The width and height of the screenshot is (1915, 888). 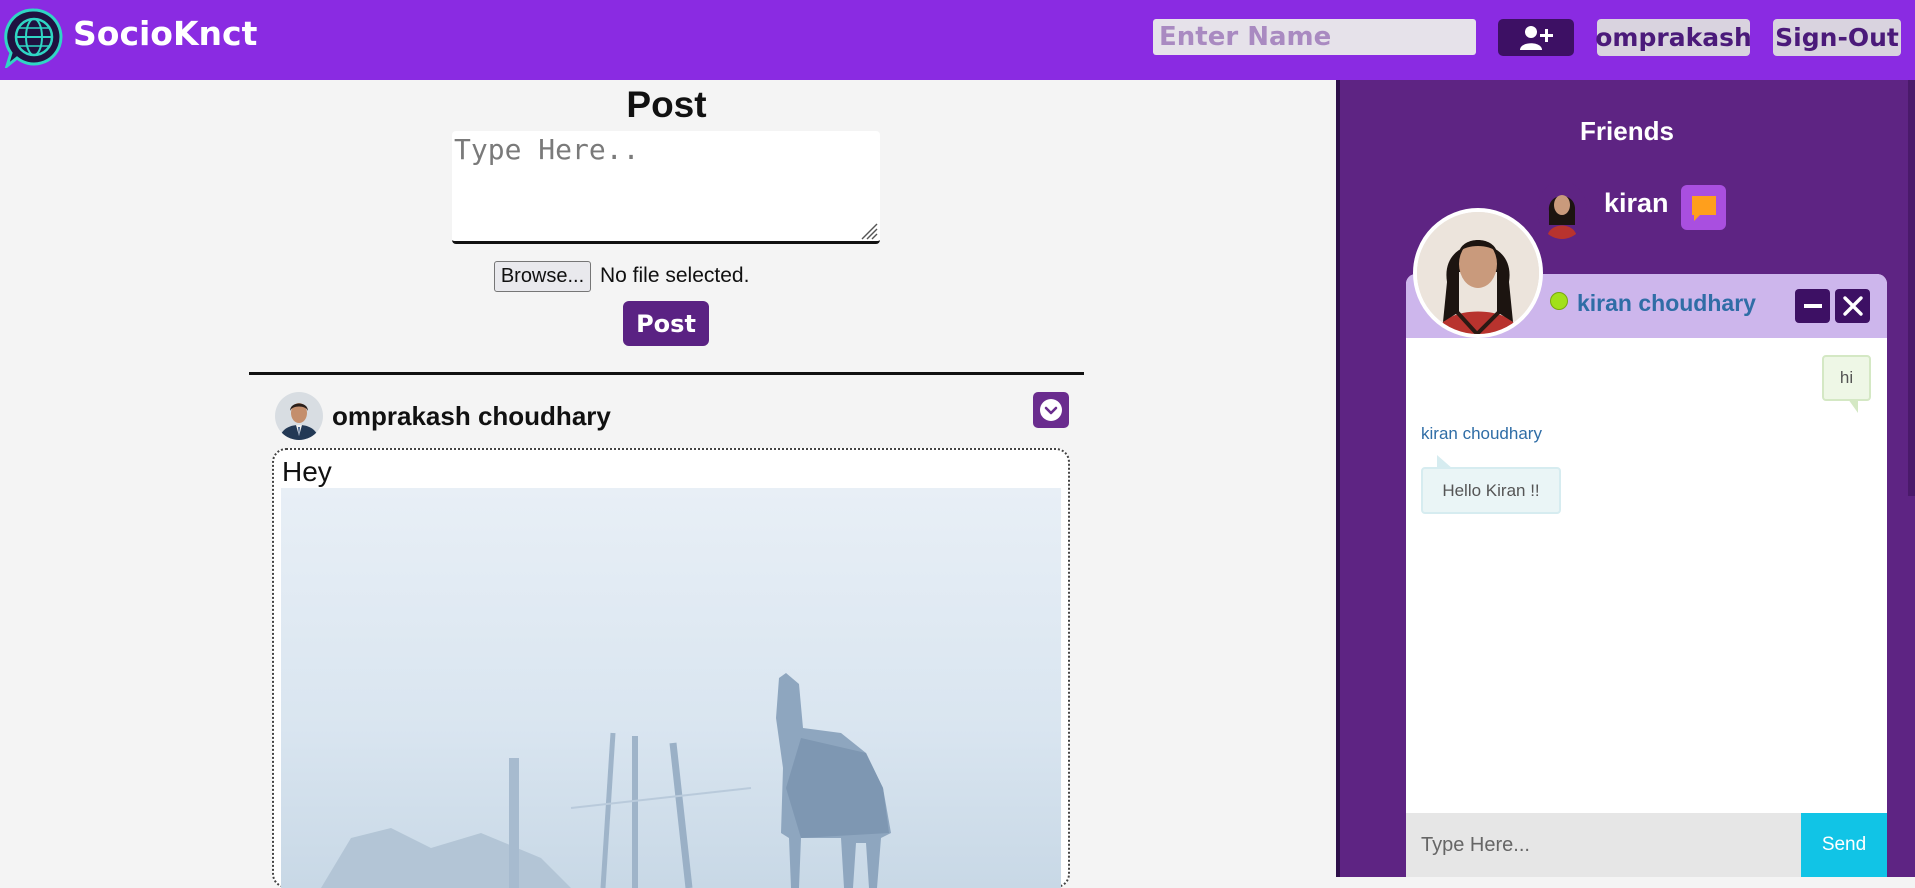 What do you see at coordinates (957, 40) in the screenshot?
I see `top-navbar: SocioKnct omprakash Sign-Out` at bounding box center [957, 40].